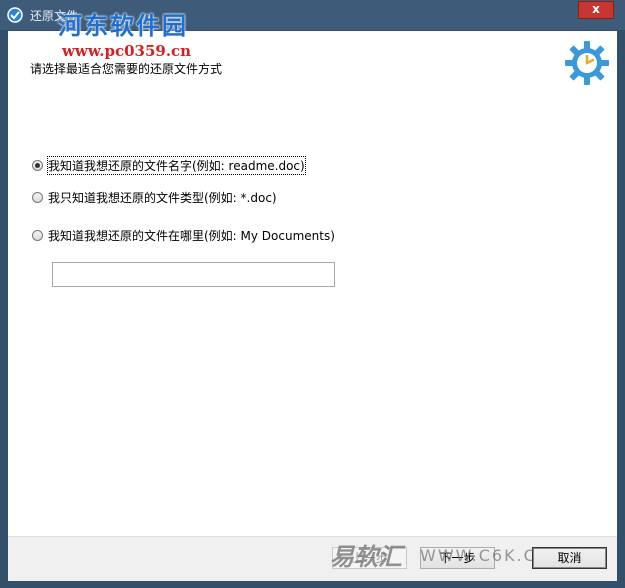  Describe the element at coordinates (37, 165) in the screenshot. I see `radio-by-filename` at that location.